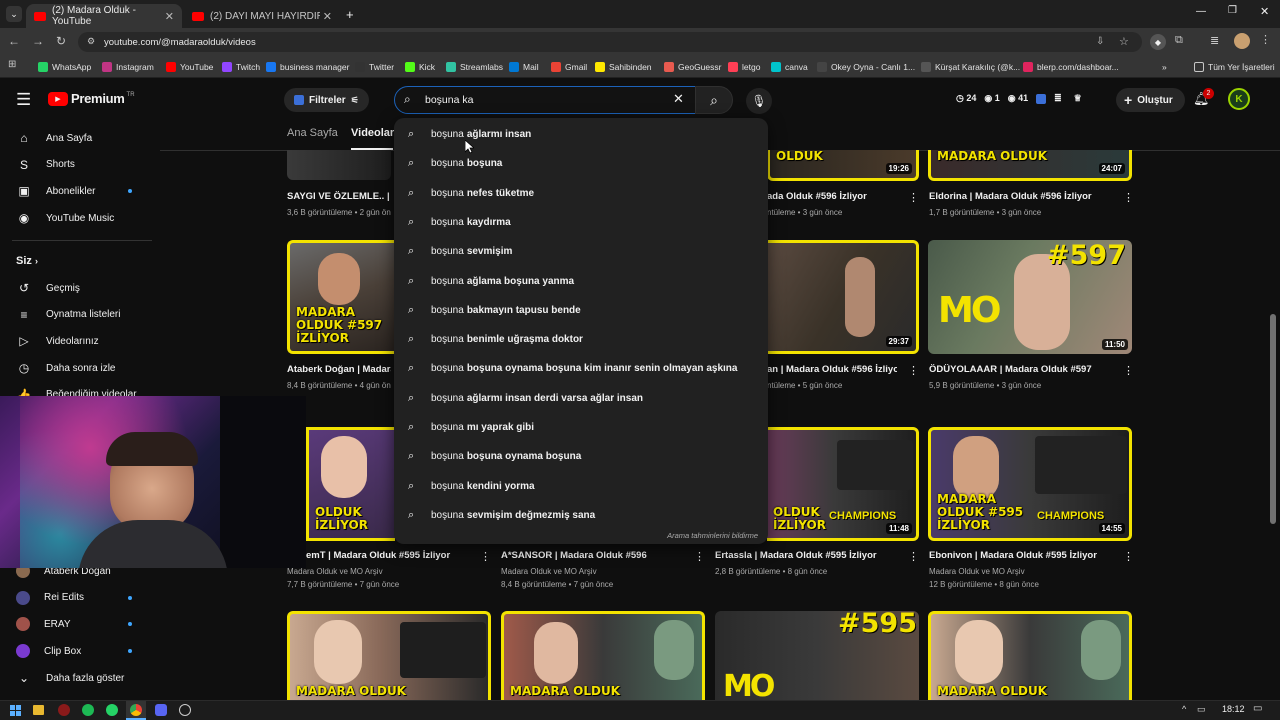 This screenshot has height=720, width=1280. I want to click on video-title: Ataberk Doğan | Madara O, so click(339, 369).